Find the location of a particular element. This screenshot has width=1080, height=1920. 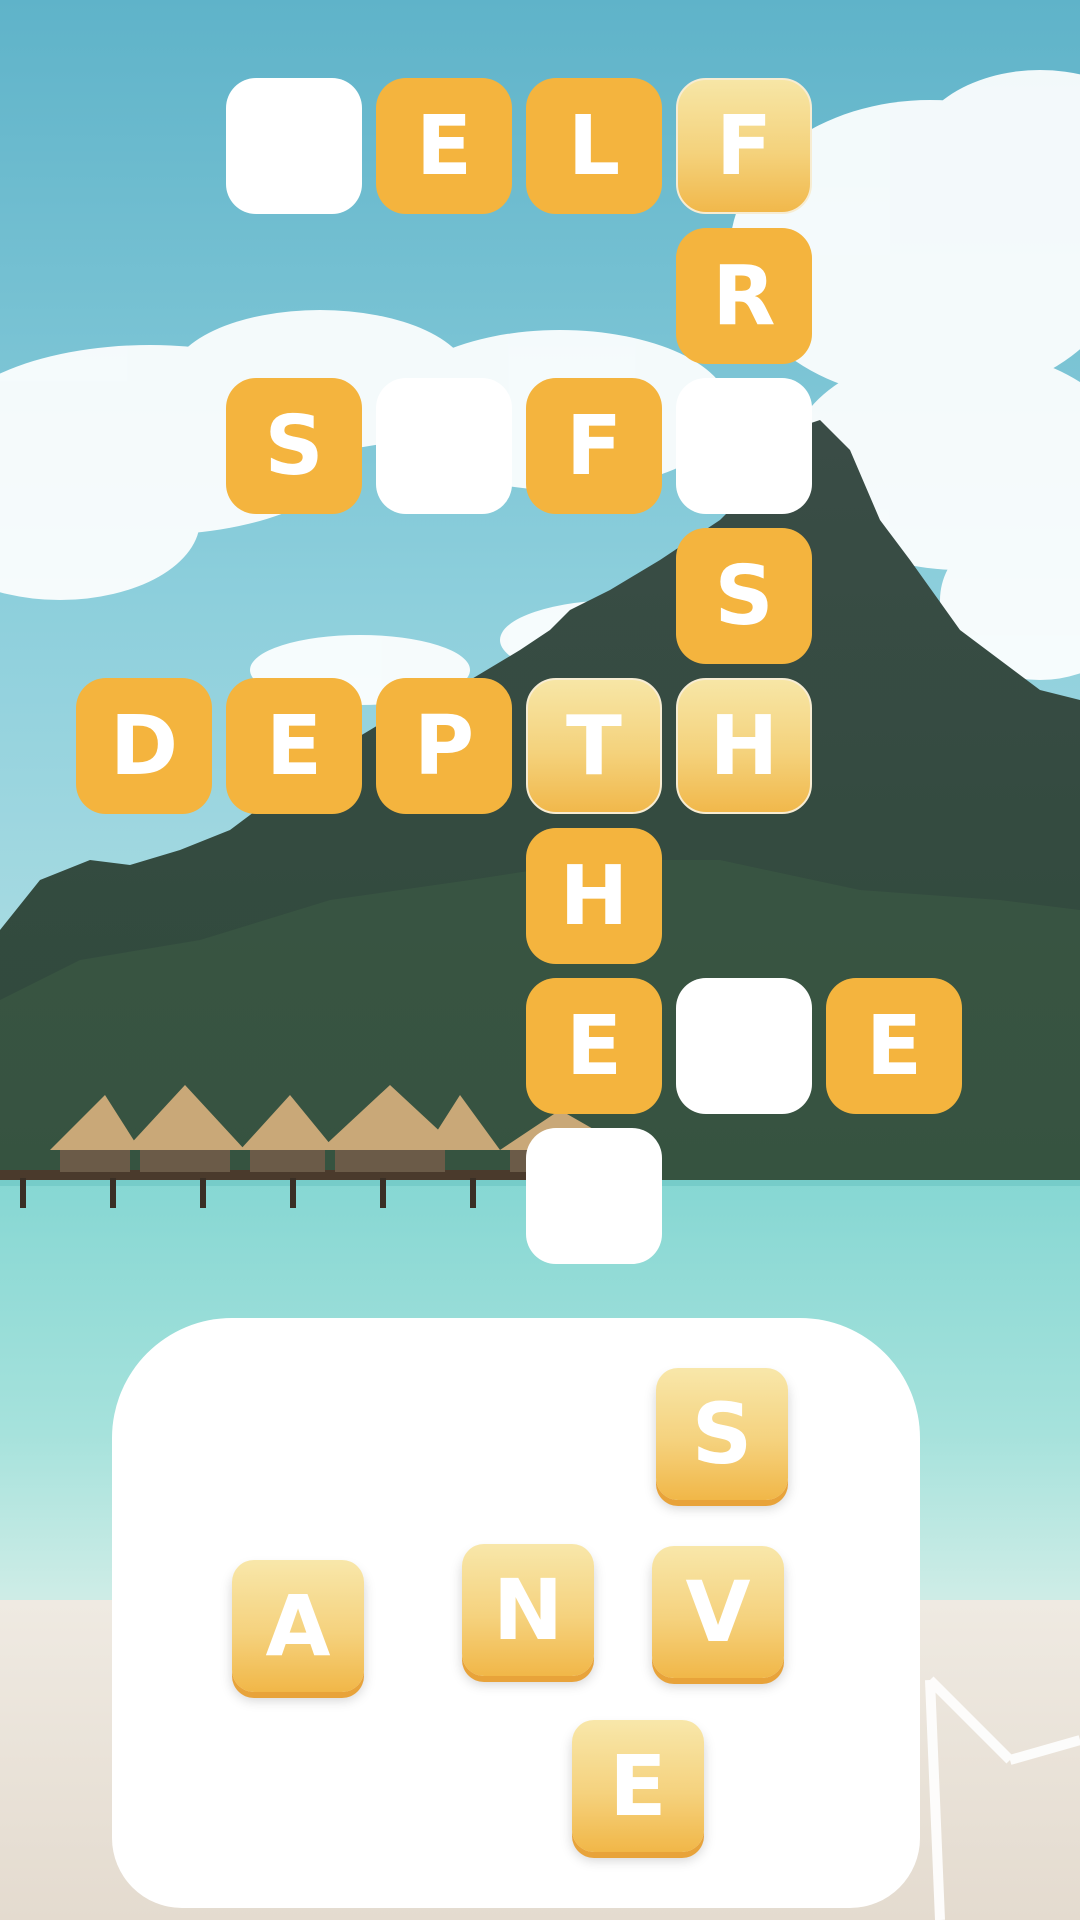

wheel-letter-label: V is located at coordinates (718, 1612).